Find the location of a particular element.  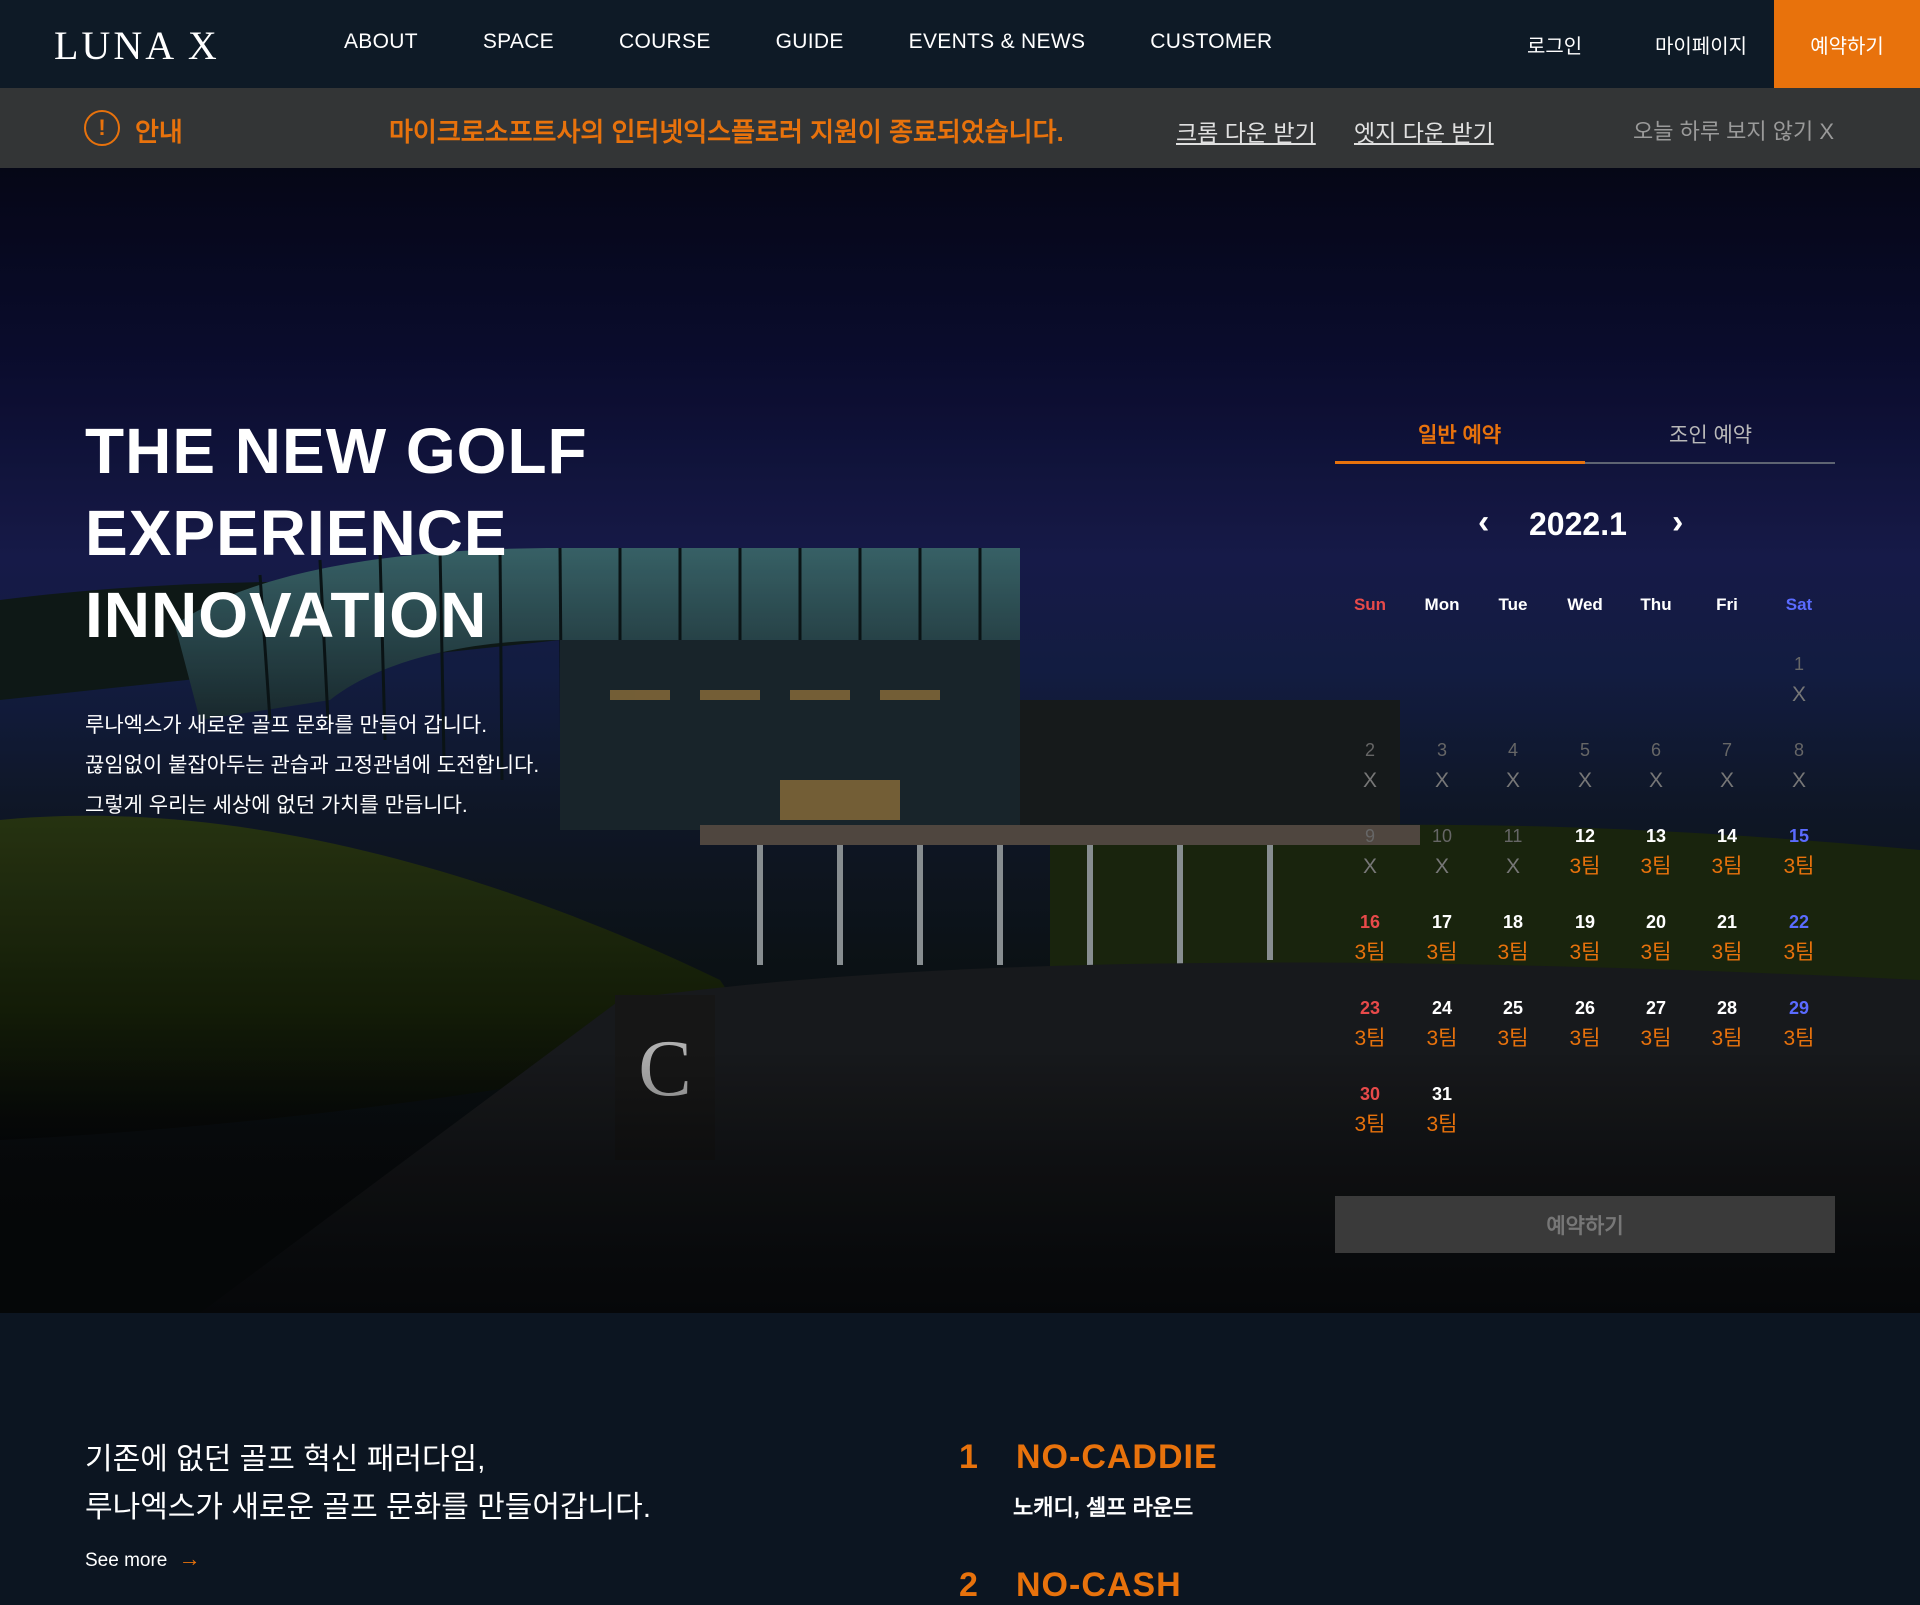

calendar-day-number: 25 is located at coordinates (1513, 1008).